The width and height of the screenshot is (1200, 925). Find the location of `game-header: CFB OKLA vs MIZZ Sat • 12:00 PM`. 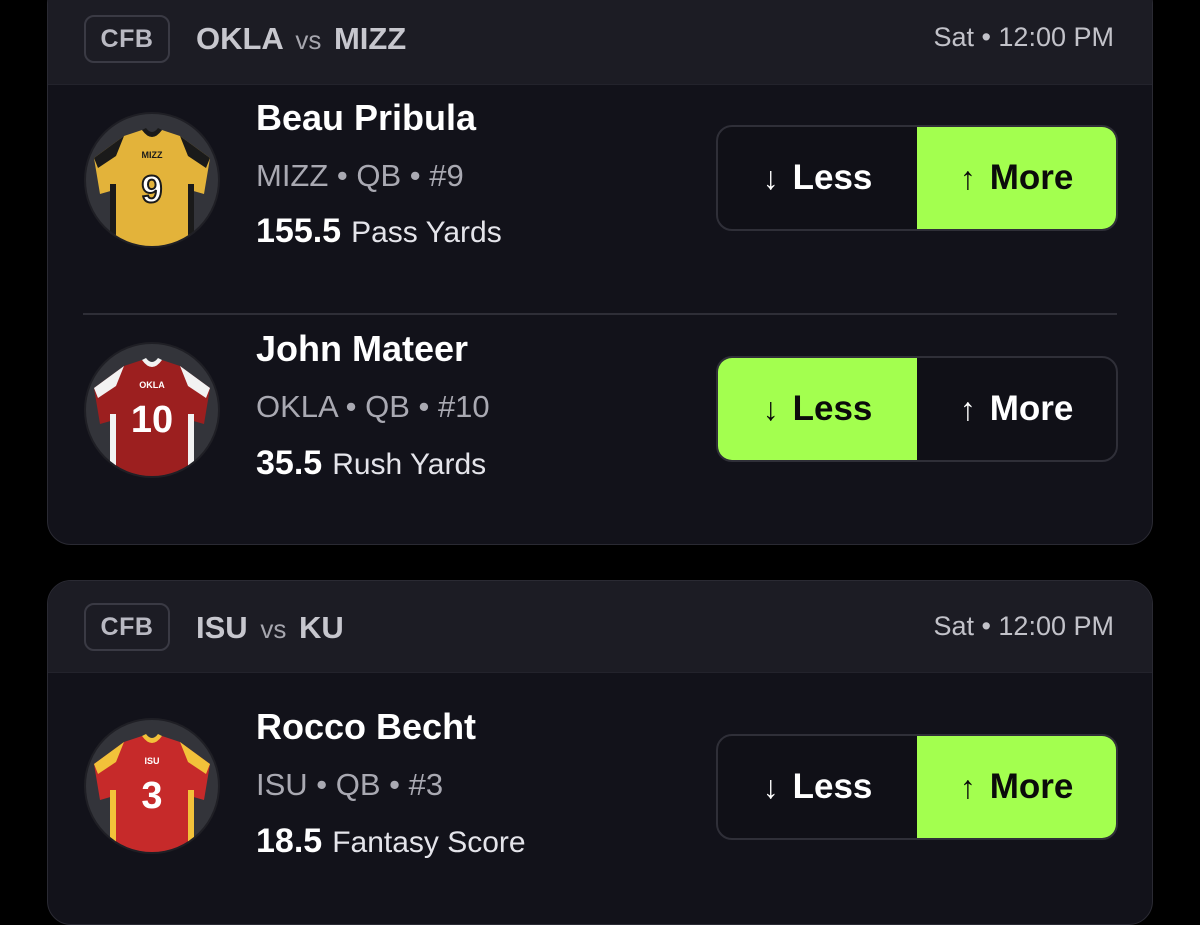

game-header: CFB OKLA vs MIZZ Sat • 12:00 PM is located at coordinates (600, 42).